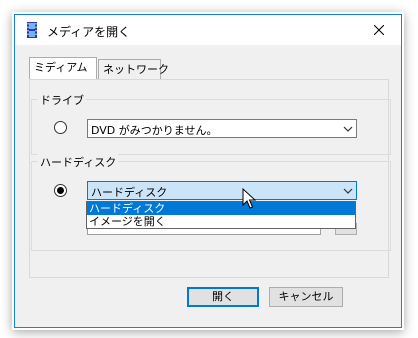 The width and height of the screenshot is (418, 338). I want to click on harddisk-combo: ハードディスク, so click(222, 190).